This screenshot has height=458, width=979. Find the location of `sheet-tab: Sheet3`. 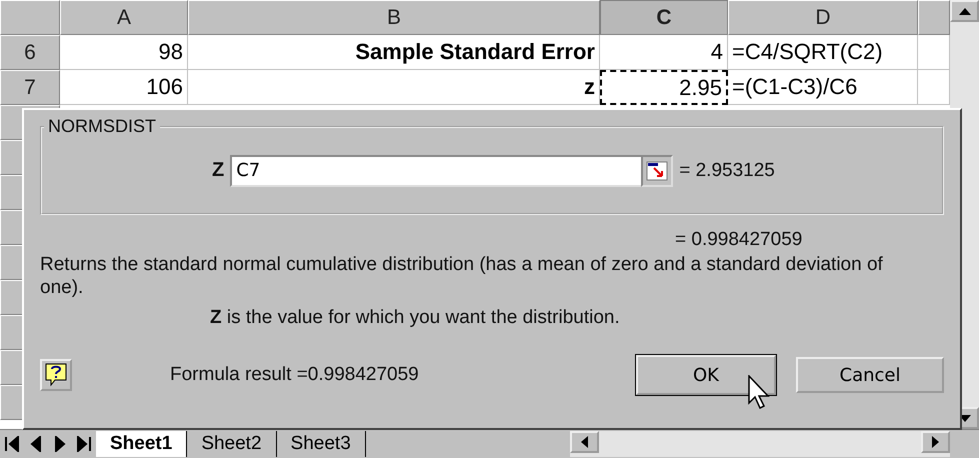

sheet-tab: Sheet3 is located at coordinates (321, 444).